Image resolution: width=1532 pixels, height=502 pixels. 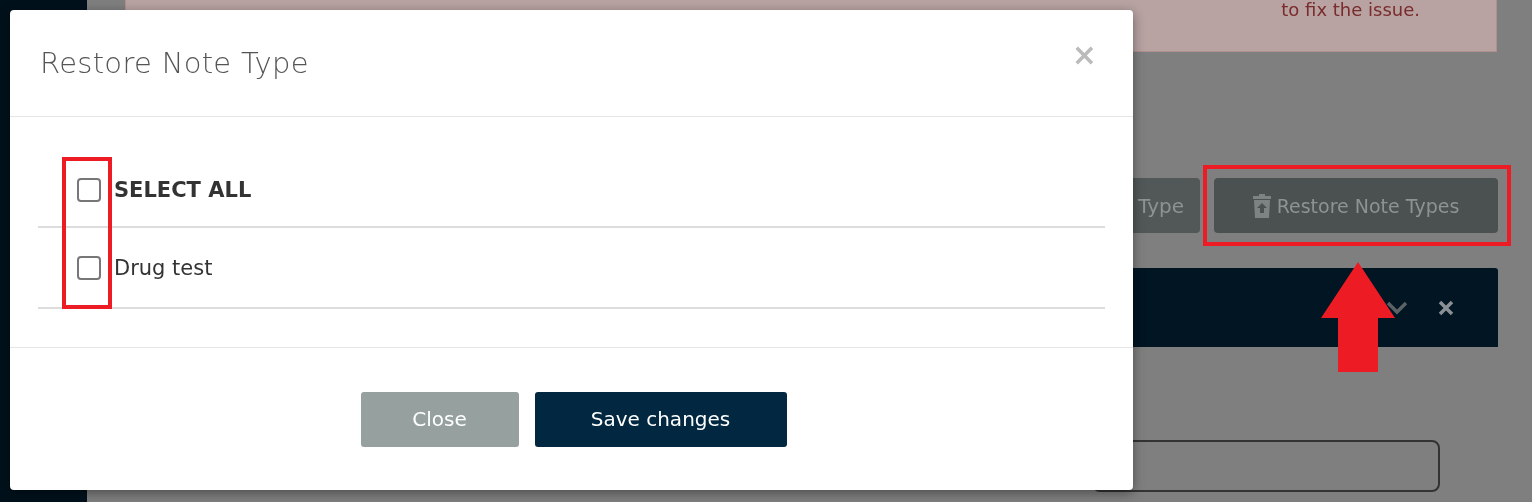 What do you see at coordinates (1261, 205) in the screenshot?
I see `trash-icon` at bounding box center [1261, 205].